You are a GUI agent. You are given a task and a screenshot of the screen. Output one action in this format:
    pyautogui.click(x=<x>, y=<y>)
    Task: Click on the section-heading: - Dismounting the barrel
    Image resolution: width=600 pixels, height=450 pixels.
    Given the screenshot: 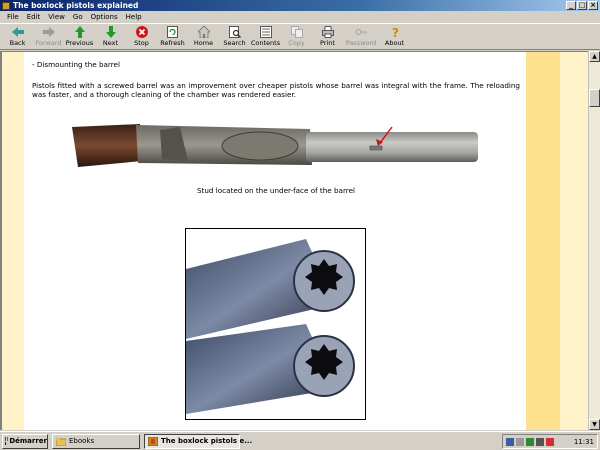 What is the action you would take?
    pyautogui.click(x=76, y=64)
    